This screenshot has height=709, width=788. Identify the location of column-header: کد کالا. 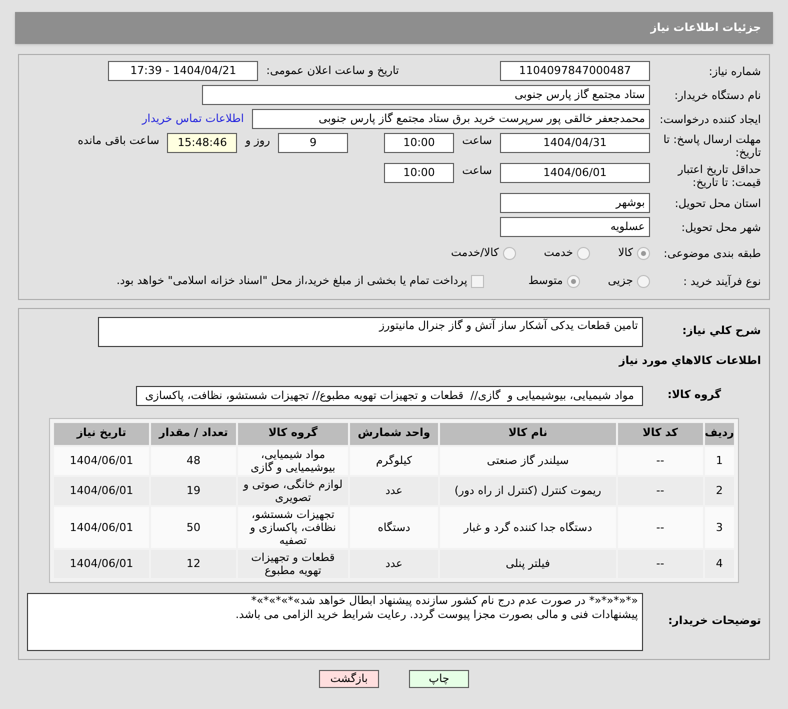
(660, 433).